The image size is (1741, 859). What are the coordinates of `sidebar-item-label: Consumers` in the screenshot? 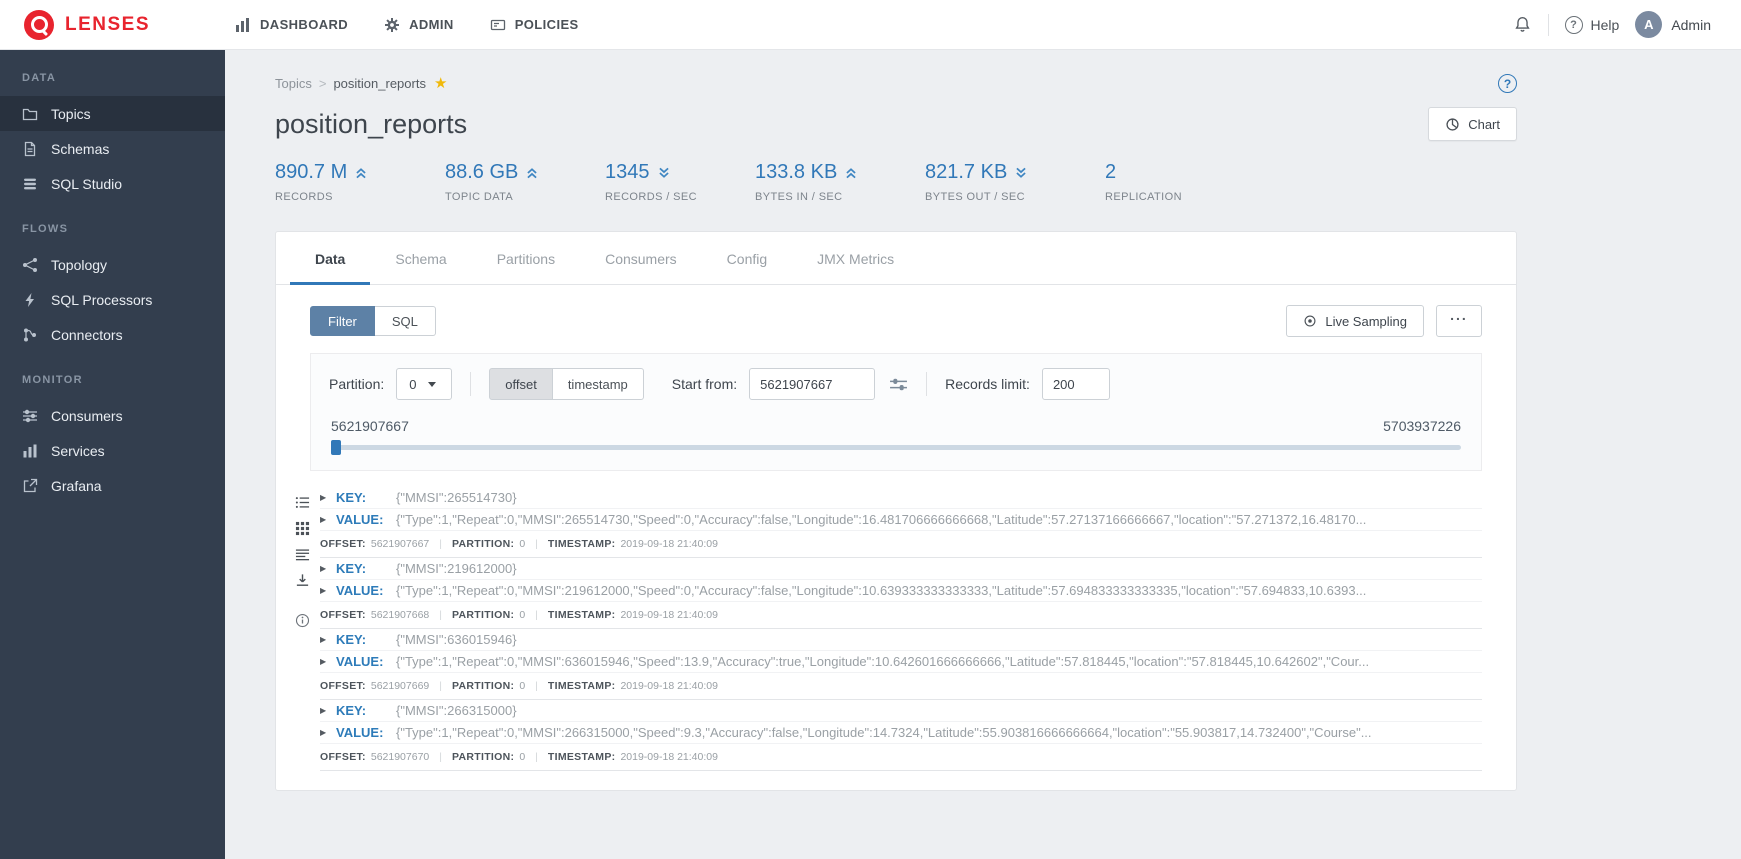 It's located at (87, 415).